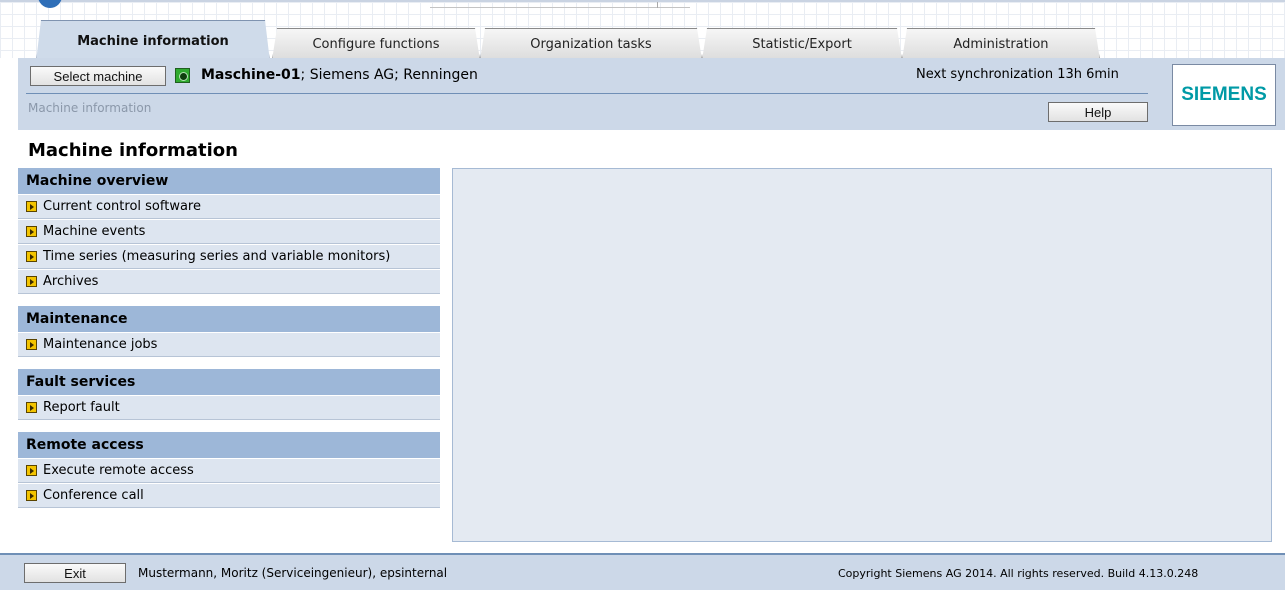 The width and height of the screenshot is (1285, 590). What do you see at coordinates (182, 75) in the screenshot?
I see `machine-status-icon` at bounding box center [182, 75].